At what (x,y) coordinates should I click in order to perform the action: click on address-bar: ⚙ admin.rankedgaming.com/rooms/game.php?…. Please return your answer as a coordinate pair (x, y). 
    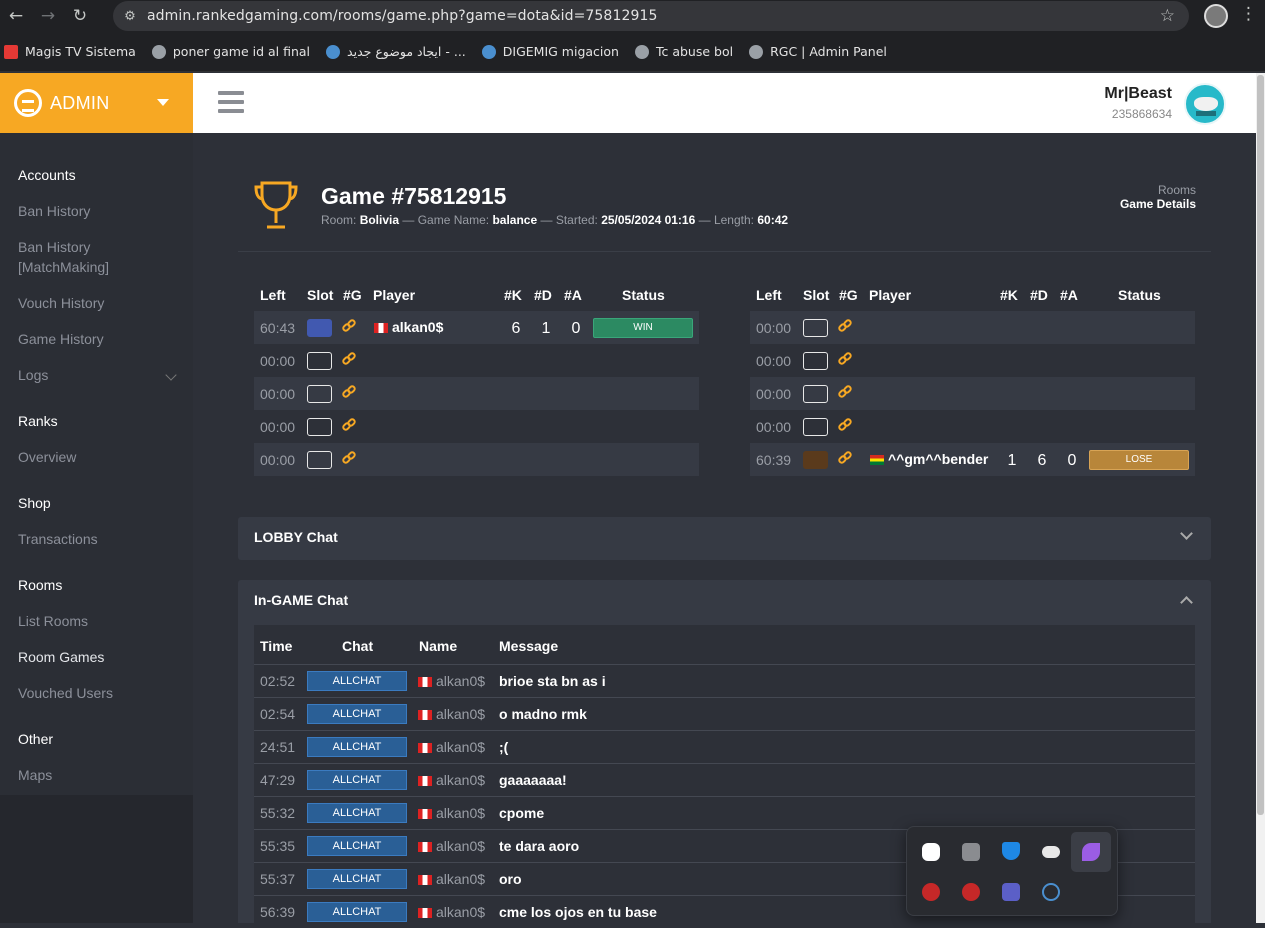
    Looking at the image, I should click on (651, 16).